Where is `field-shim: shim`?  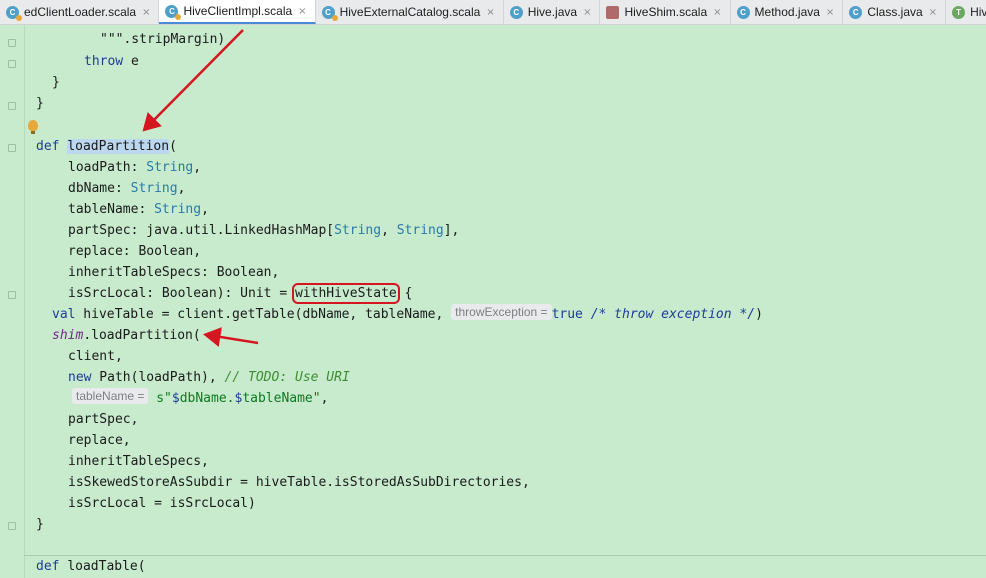
field-shim: shim is located at coordinates (67, 335).